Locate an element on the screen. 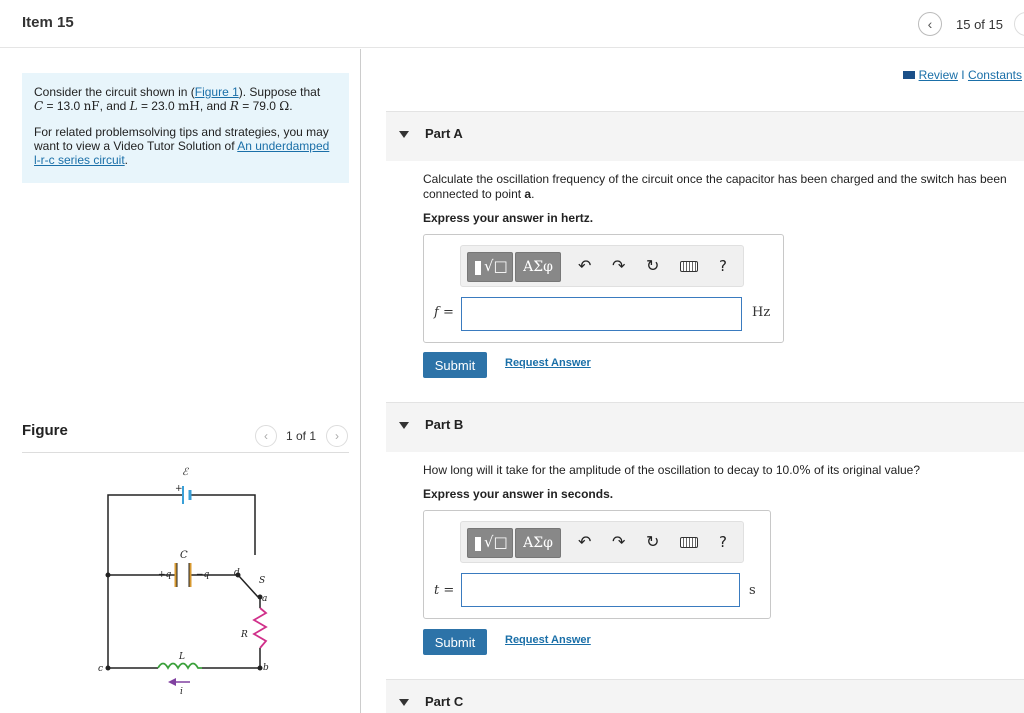  minus-q-label: −q is located at coordinates (203, 575).